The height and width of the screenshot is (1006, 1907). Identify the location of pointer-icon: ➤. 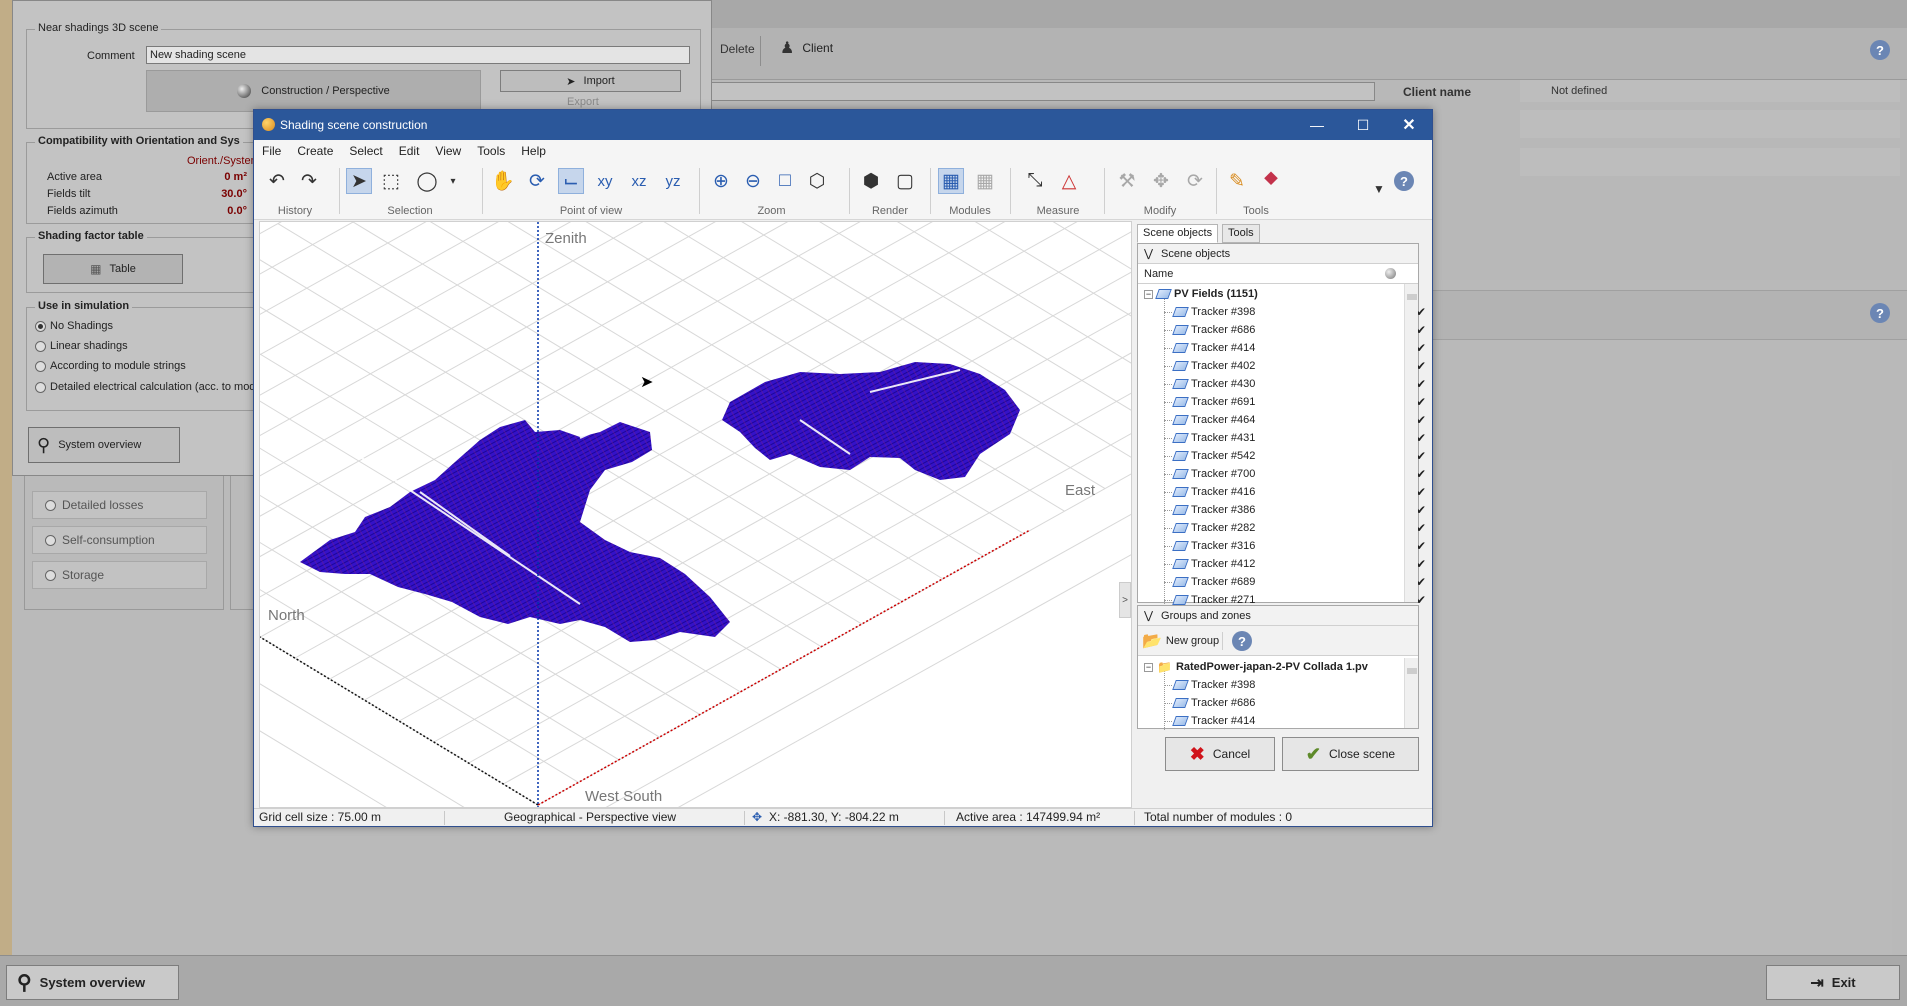
(359, 181).